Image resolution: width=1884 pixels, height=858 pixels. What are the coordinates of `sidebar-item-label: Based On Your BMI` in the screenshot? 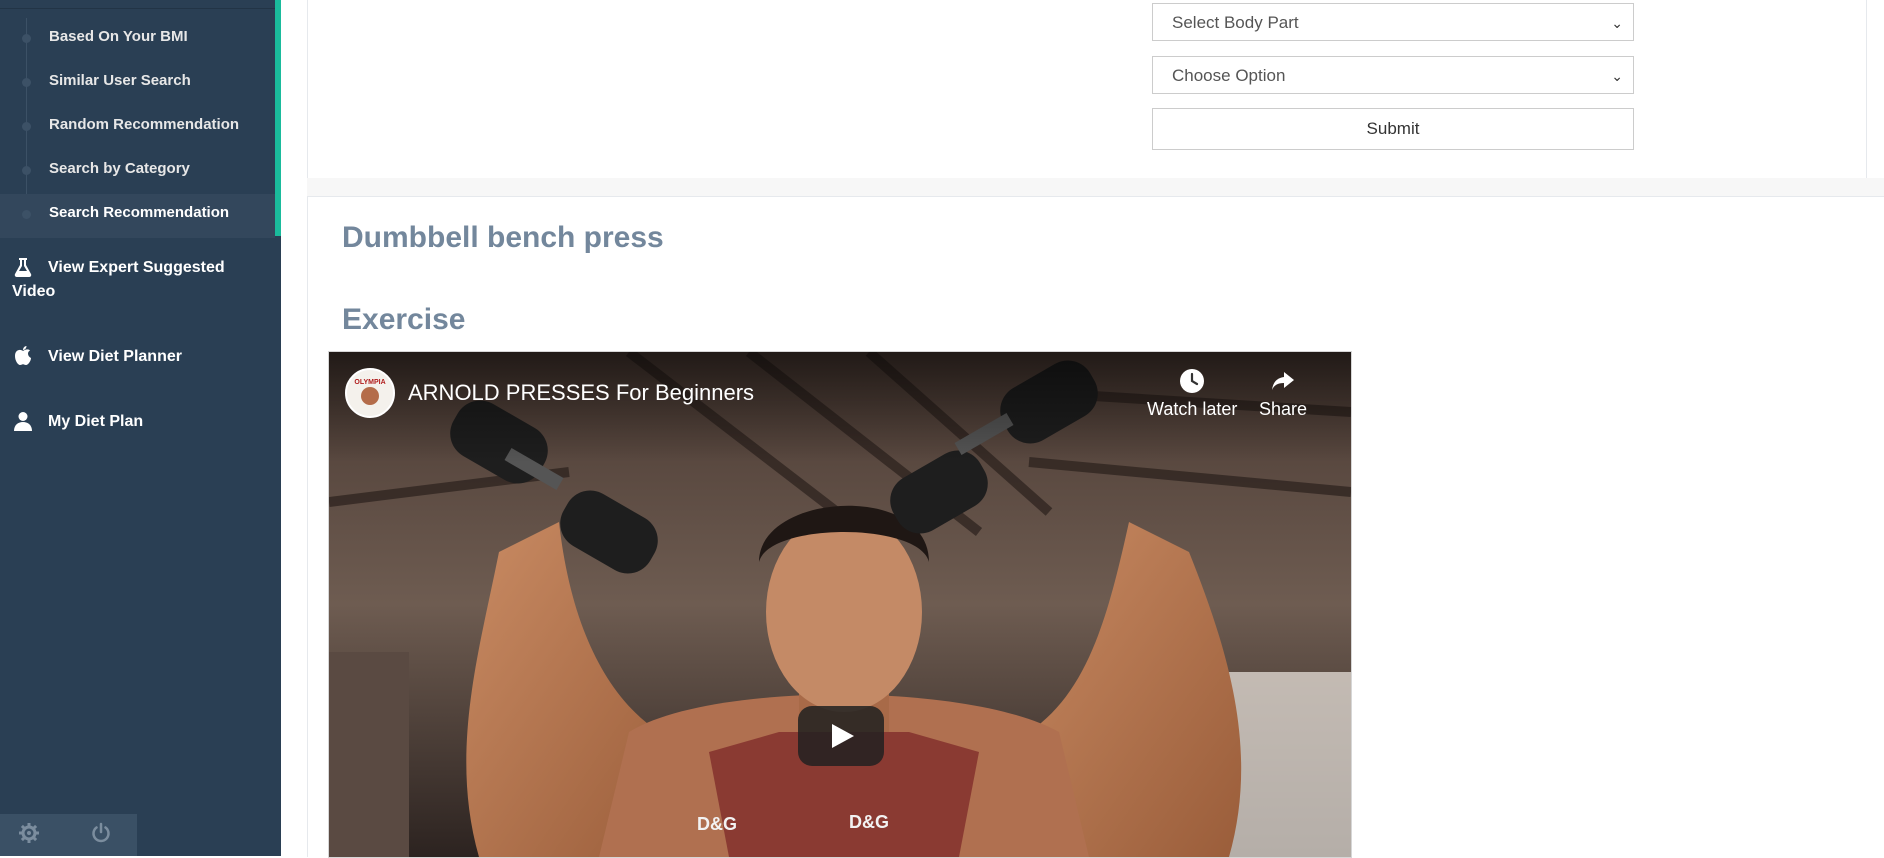 It's located at (118, 36).